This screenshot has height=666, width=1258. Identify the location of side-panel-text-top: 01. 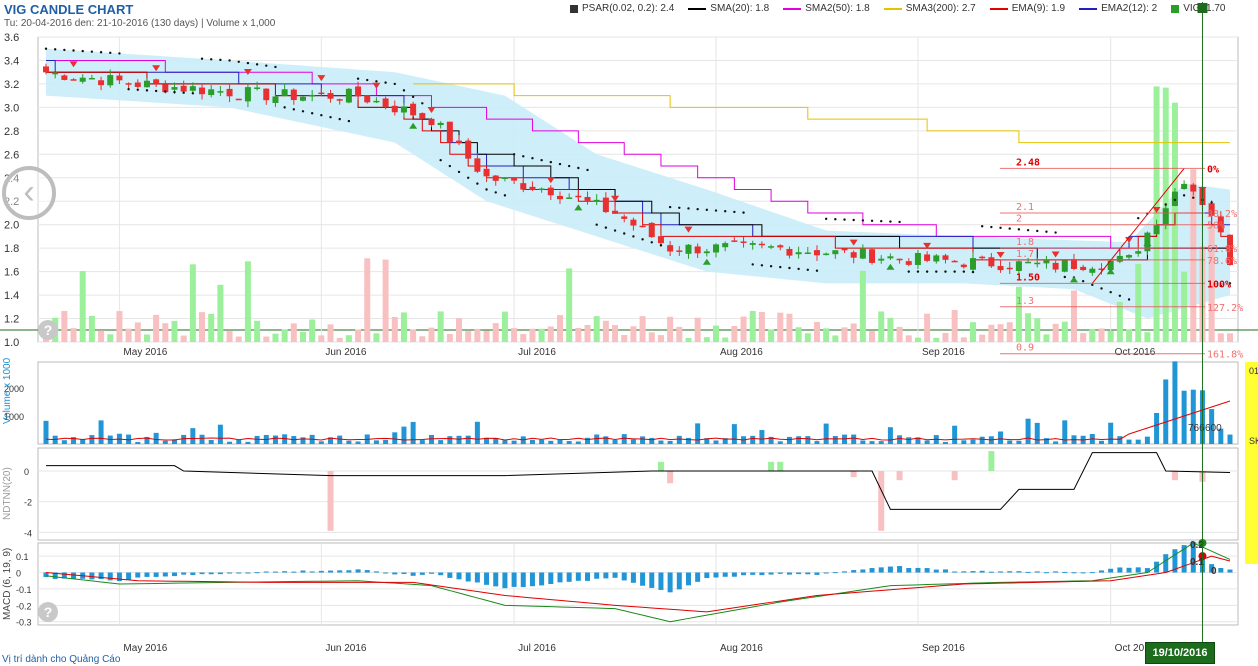
(1253, 371).